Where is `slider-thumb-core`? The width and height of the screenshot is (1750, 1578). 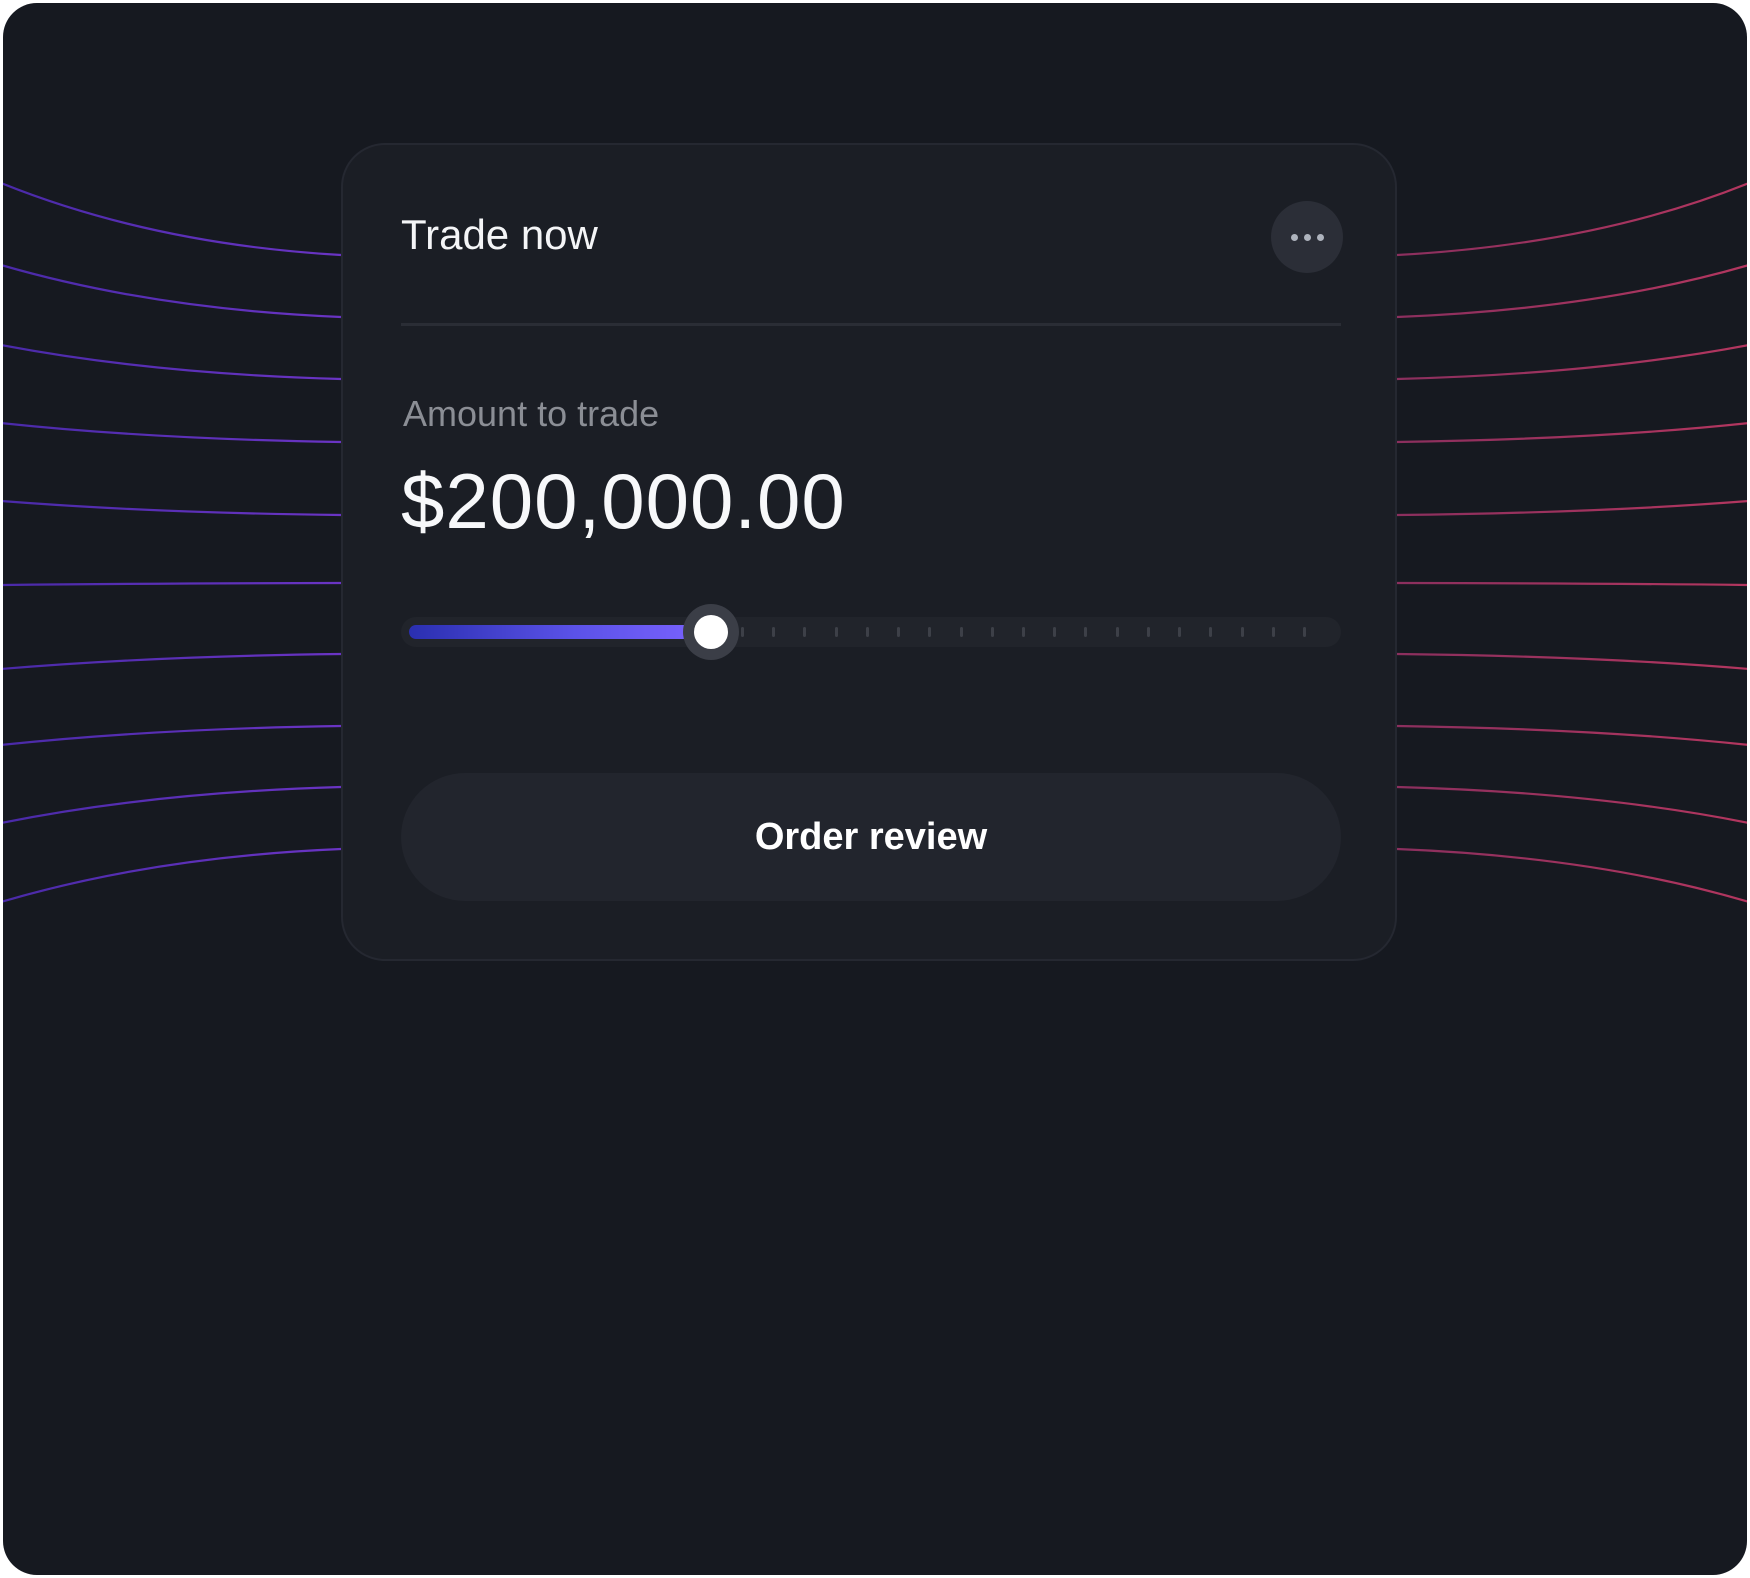
slider-thumb-core is located at coordinates (711, 632).